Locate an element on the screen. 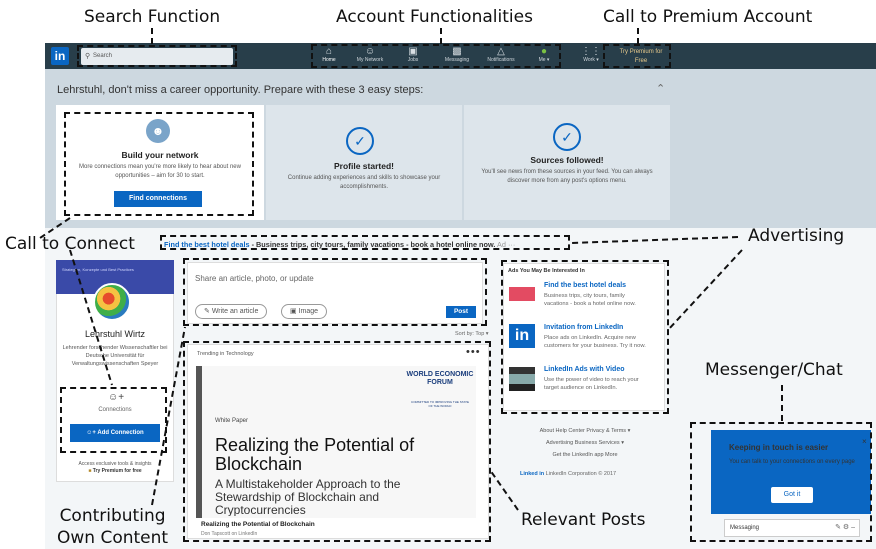 This screenshot has width=876, height=549. footer-copyright: Linked in LinkedIn Corporation © 2017 is located at coordinates (568, 474).